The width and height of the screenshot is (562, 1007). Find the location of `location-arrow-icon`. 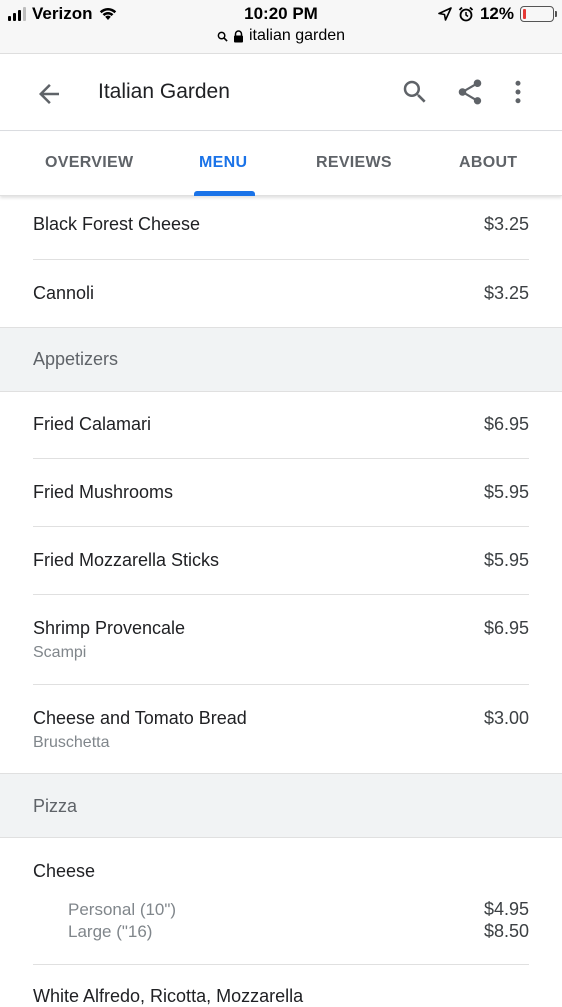

location-arrow-icon is located at coordinates (445, 14).